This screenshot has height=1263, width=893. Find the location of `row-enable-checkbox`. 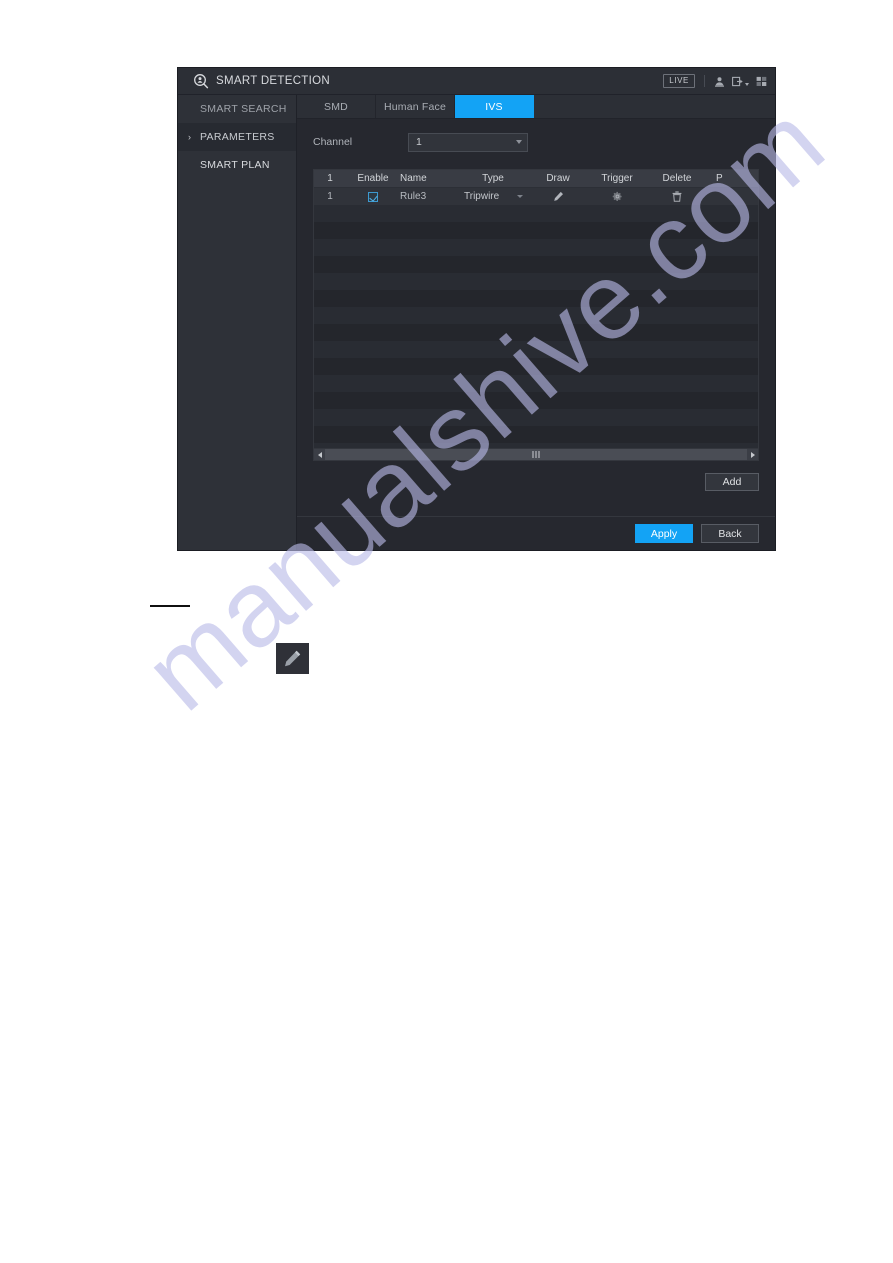

row-enable-checkbox is located at coordinates (373, 196).